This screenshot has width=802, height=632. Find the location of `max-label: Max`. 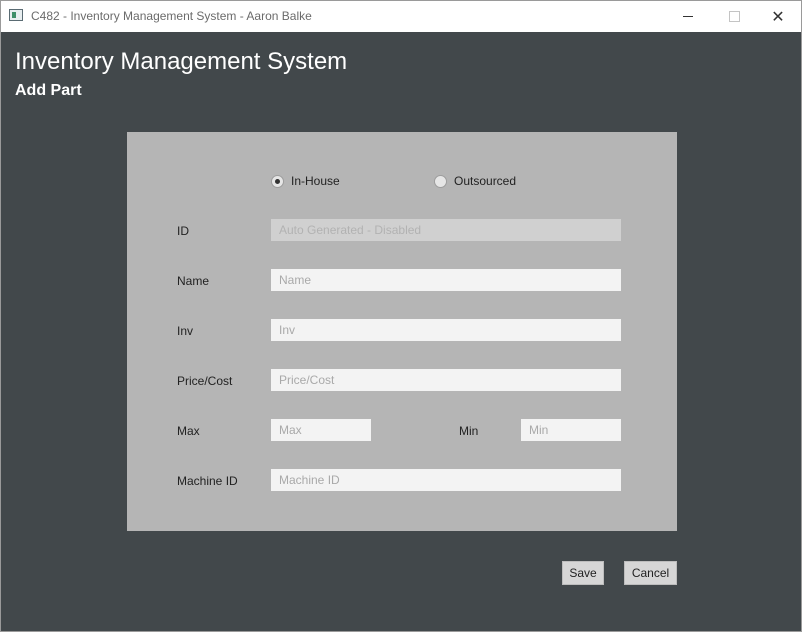

max-label: Max is located at coordinates (188, 431).